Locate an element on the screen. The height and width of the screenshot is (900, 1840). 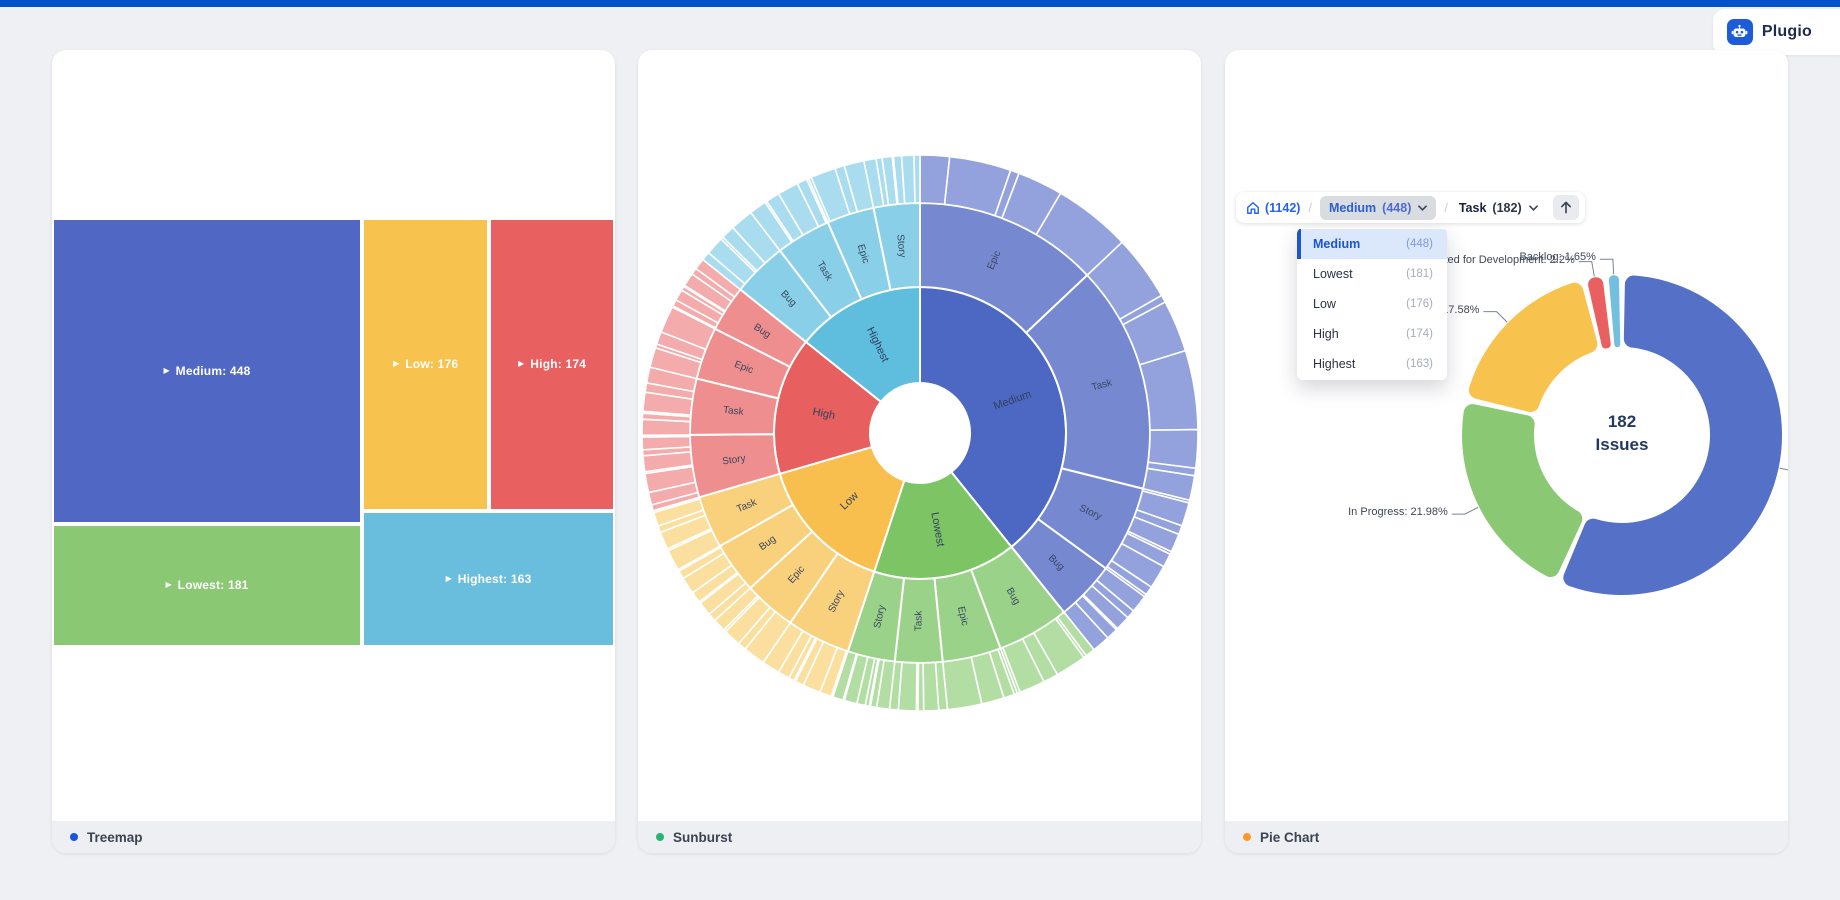
brand-badge: Plugio is located at coordinates (1776, 32).